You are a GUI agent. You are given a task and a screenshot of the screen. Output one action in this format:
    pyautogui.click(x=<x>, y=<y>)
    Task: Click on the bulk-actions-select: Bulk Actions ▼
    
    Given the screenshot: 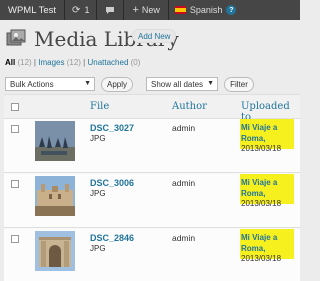 What is the action you would take?
    pyautogui.click(x=50, y=84)
    